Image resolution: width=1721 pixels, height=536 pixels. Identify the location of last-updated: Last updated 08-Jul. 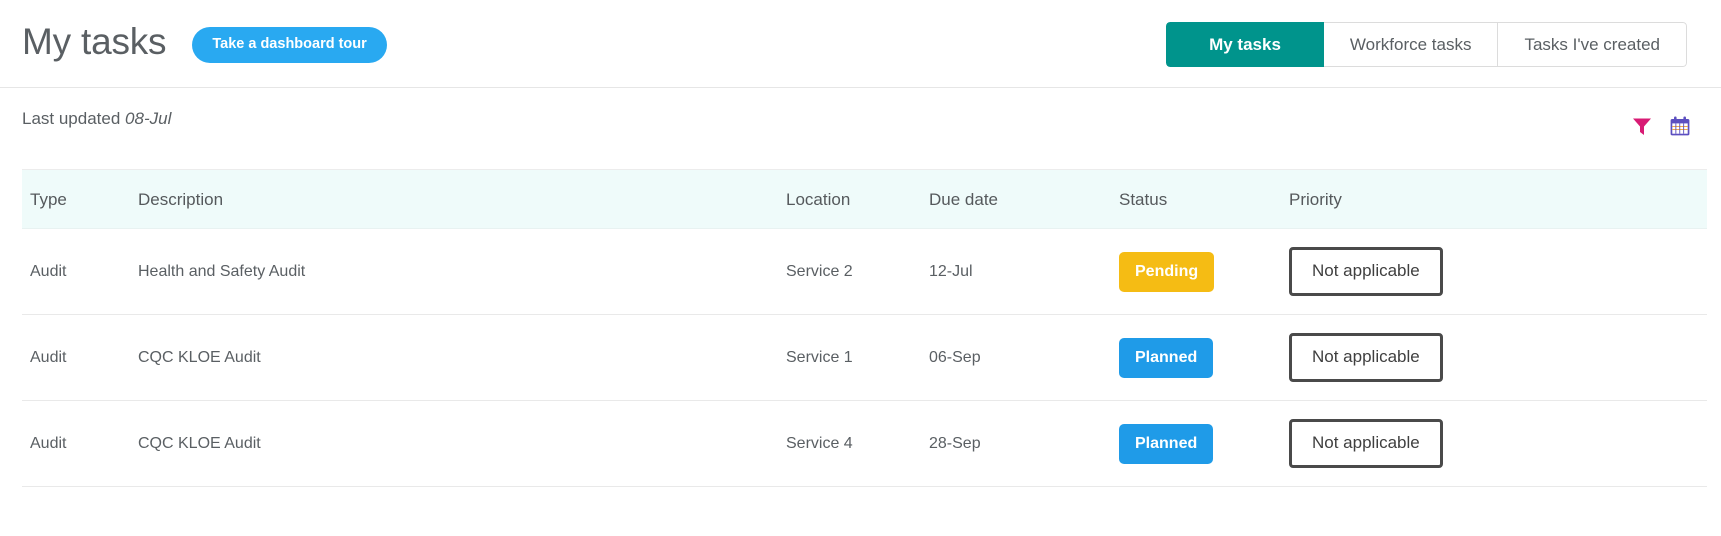
(96, 119).